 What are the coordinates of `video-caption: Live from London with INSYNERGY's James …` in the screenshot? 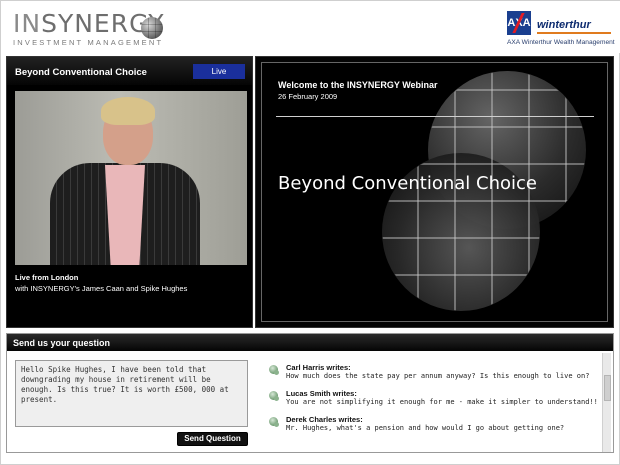 It's located at (101, 283).